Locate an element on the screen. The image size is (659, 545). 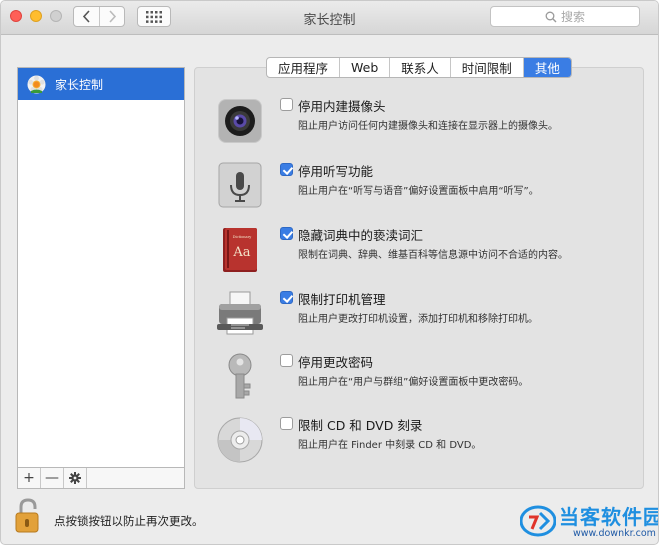
option-description: 限制在词典、辞典、维基百科等信息源中访问不合适的内容。 is located at coordinates (433, 255).